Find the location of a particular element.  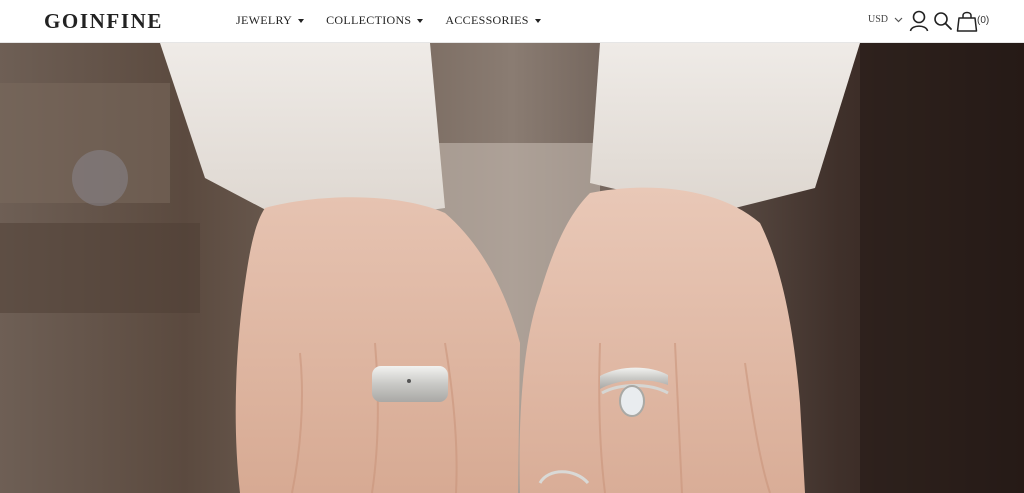

search-icon is located at coordinates (943, 23).